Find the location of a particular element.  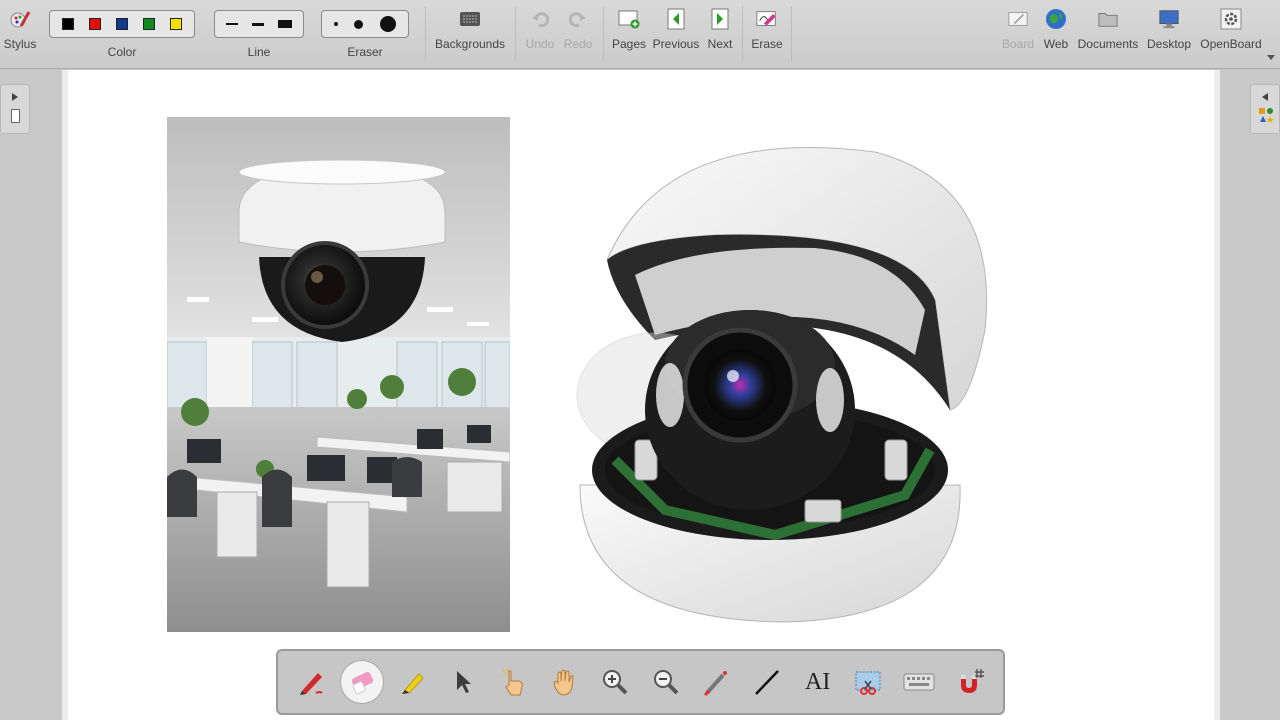

color-swatch-black is located at coordinates (67, 24).